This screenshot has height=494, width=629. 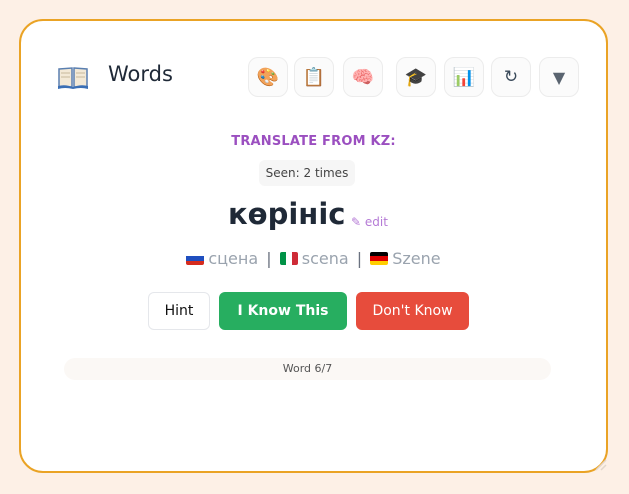 I want to click on clipboard-button: 📋, so click(x=314, y=77).